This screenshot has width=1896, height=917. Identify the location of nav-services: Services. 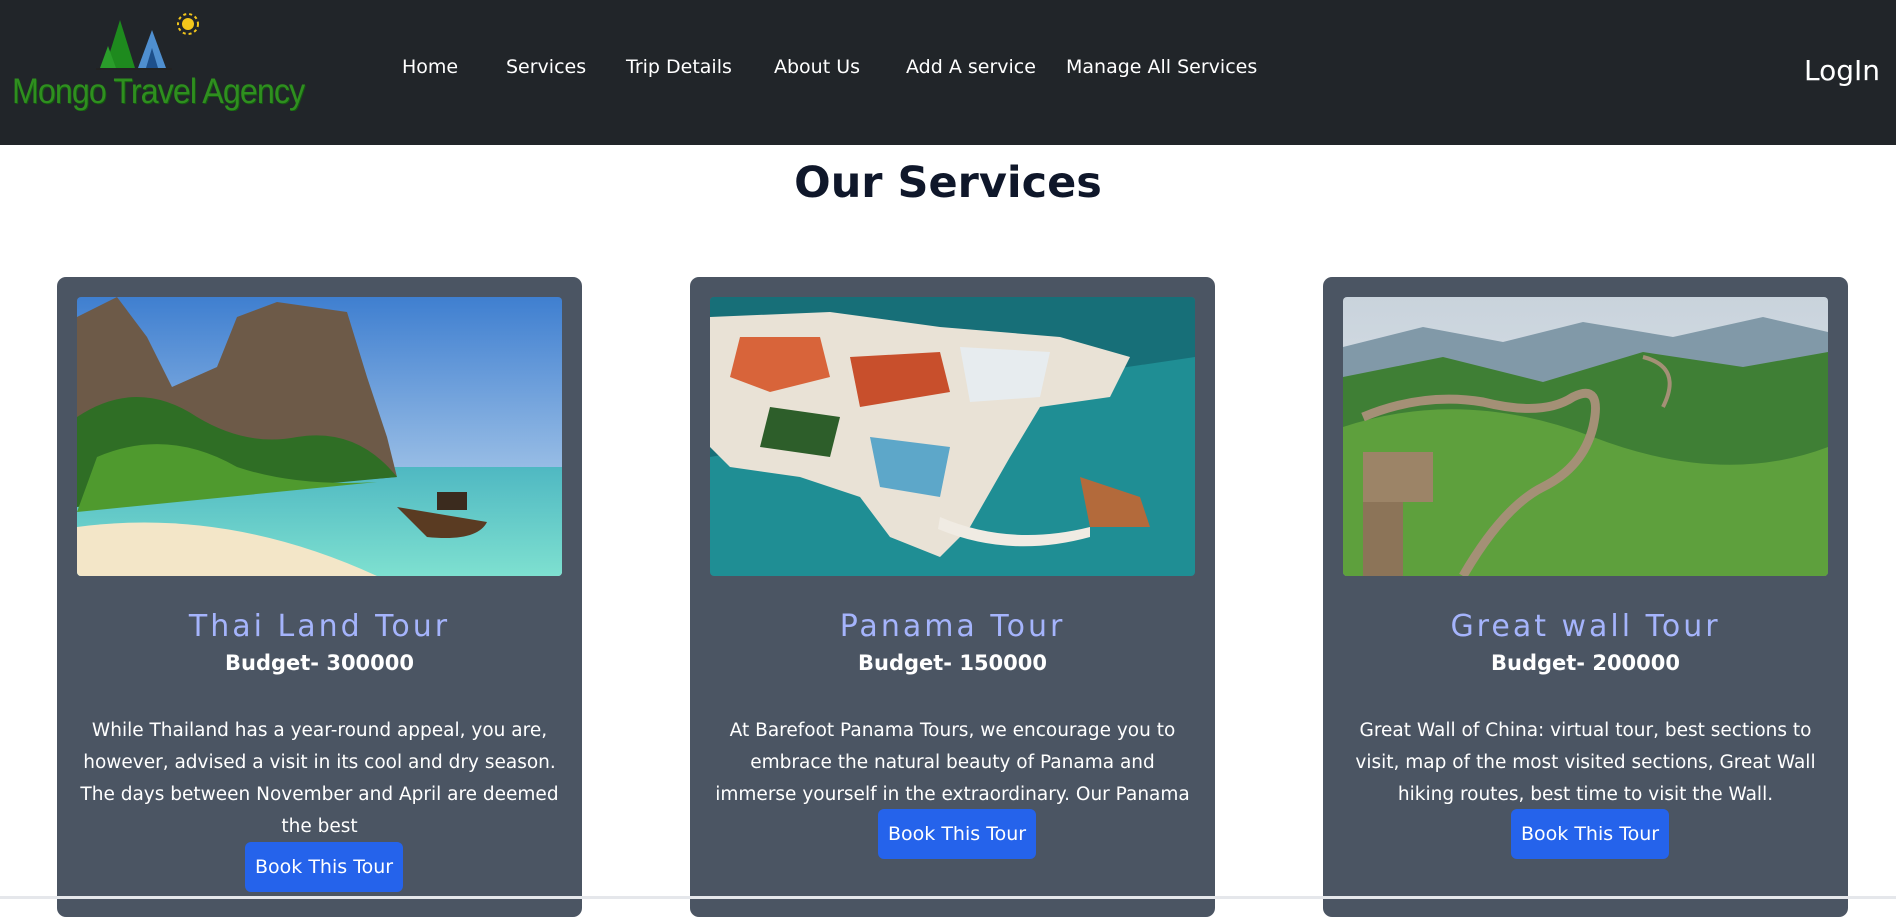
(546, 67).